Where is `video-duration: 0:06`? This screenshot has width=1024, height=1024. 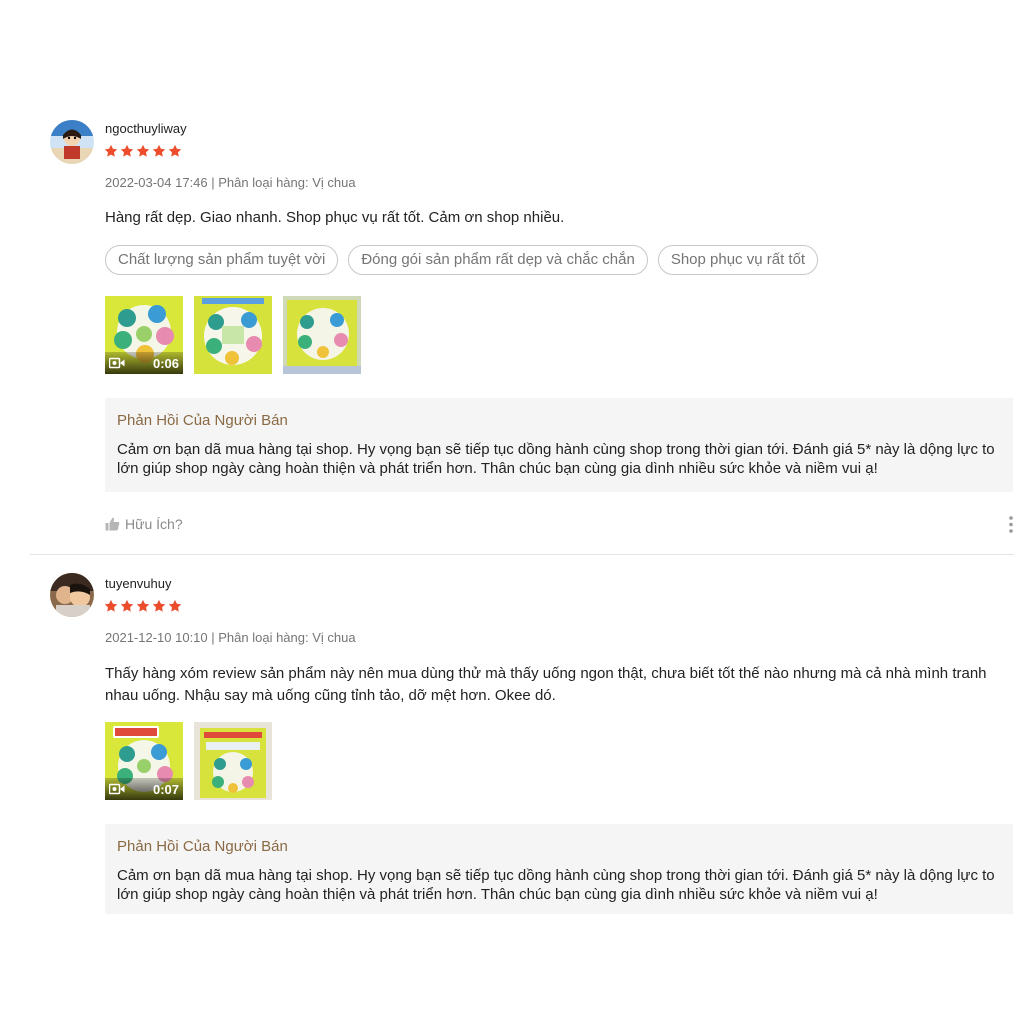 video-duration: 0:06 is located at coordinates (165, 363).